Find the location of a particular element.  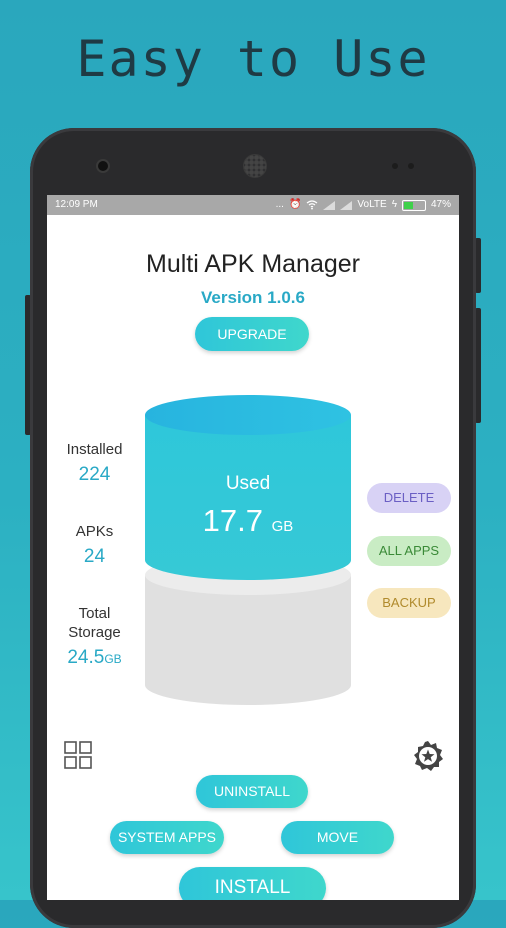

status-right: ... ⏰ VoLTE ϟ 47% is located at coordinates (363, 205).